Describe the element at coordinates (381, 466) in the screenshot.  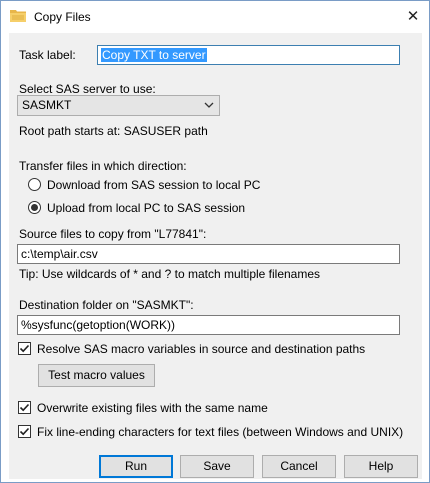
I see `help-button: Help` at that location.